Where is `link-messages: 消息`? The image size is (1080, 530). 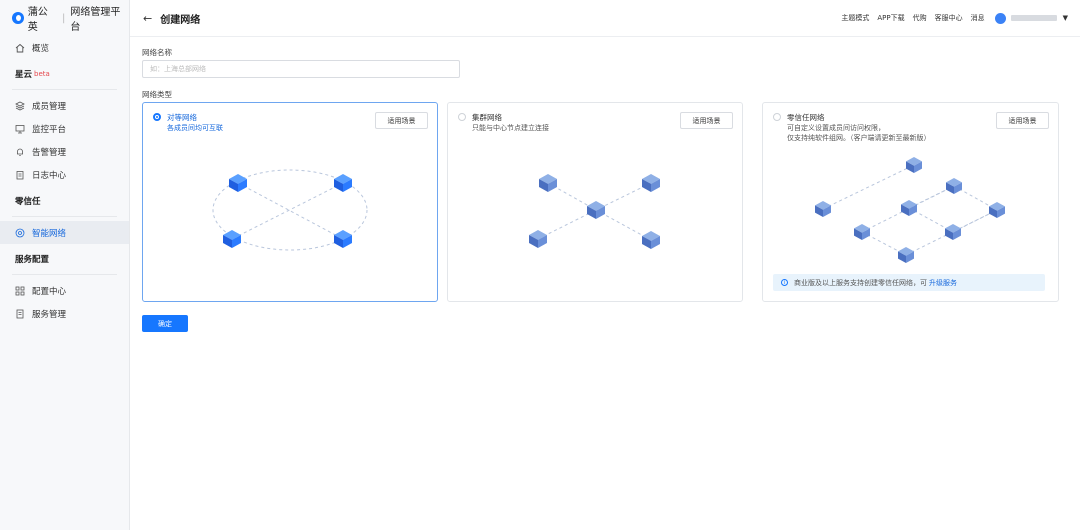
link-messages: 消息 is located at coordinates (978, 18).